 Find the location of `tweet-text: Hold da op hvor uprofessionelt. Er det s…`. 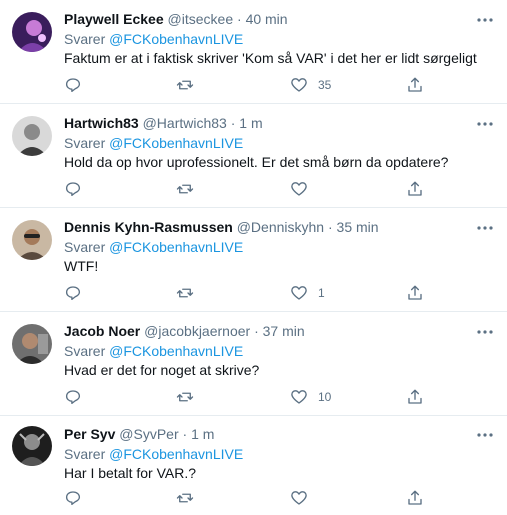

tweet-text: Hold da op hvor uprofessionelt. Er det s… is located at coordinates (256, 162).